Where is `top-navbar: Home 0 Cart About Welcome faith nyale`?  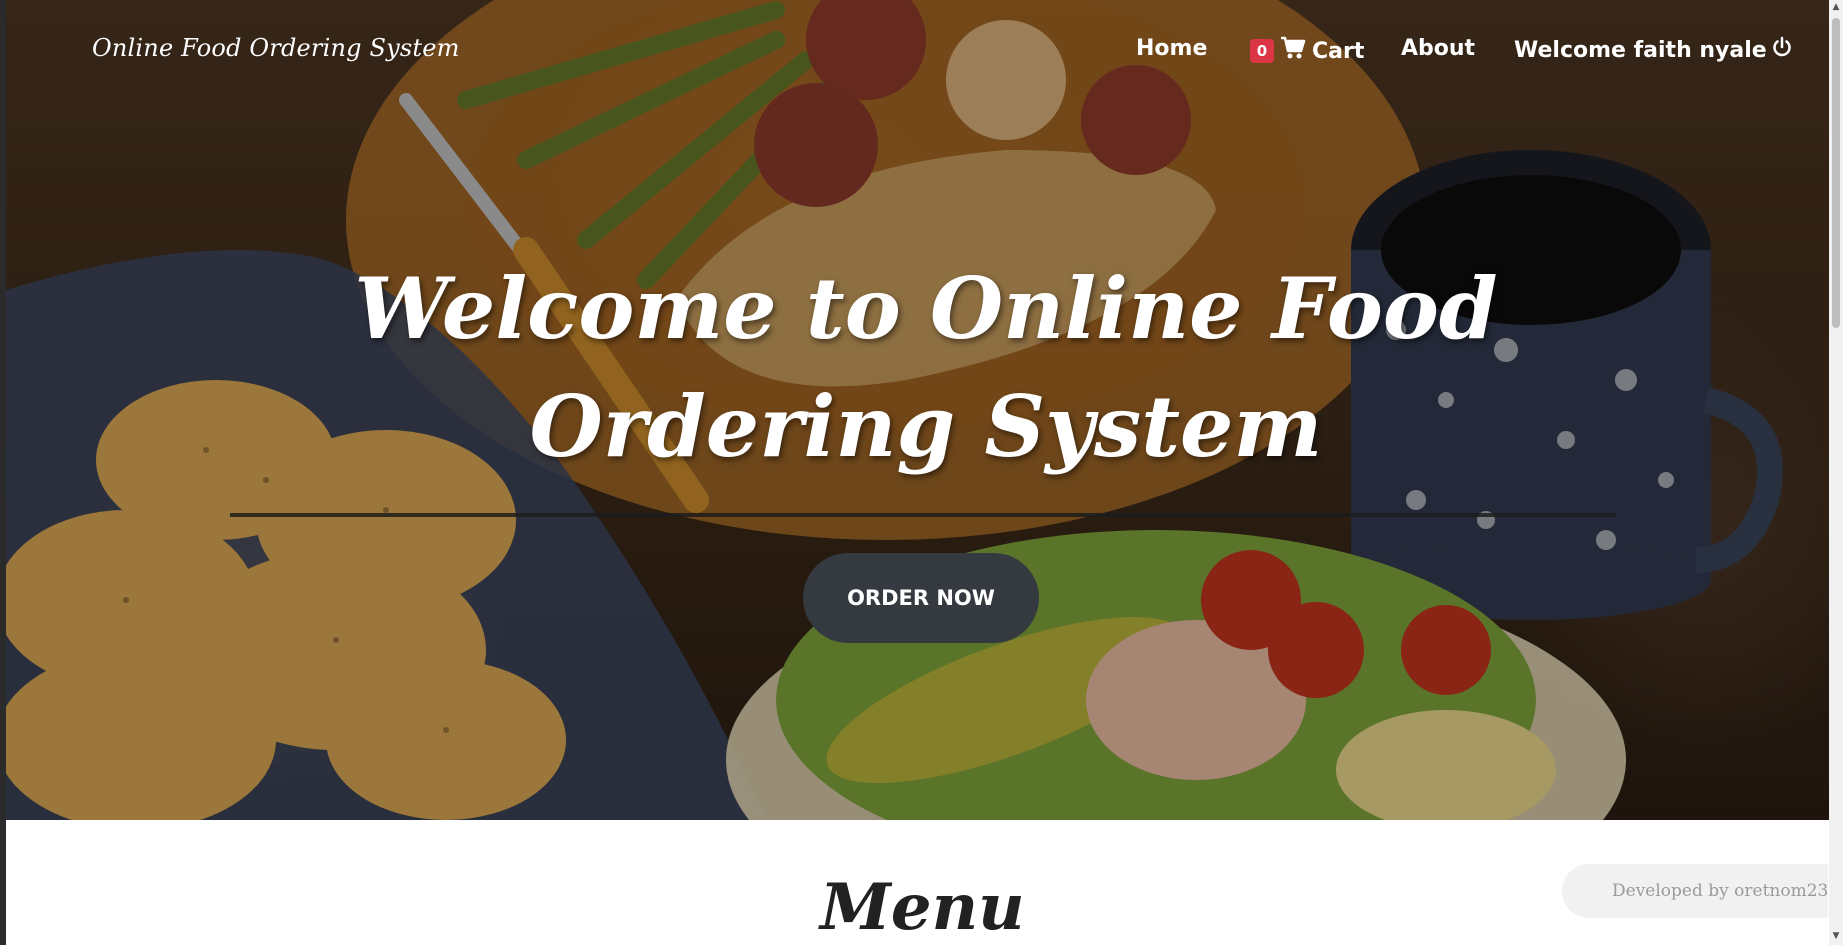 top-navbar: Home 0 Cart About Welcome faith nyale is located at coordinates (917, 51).